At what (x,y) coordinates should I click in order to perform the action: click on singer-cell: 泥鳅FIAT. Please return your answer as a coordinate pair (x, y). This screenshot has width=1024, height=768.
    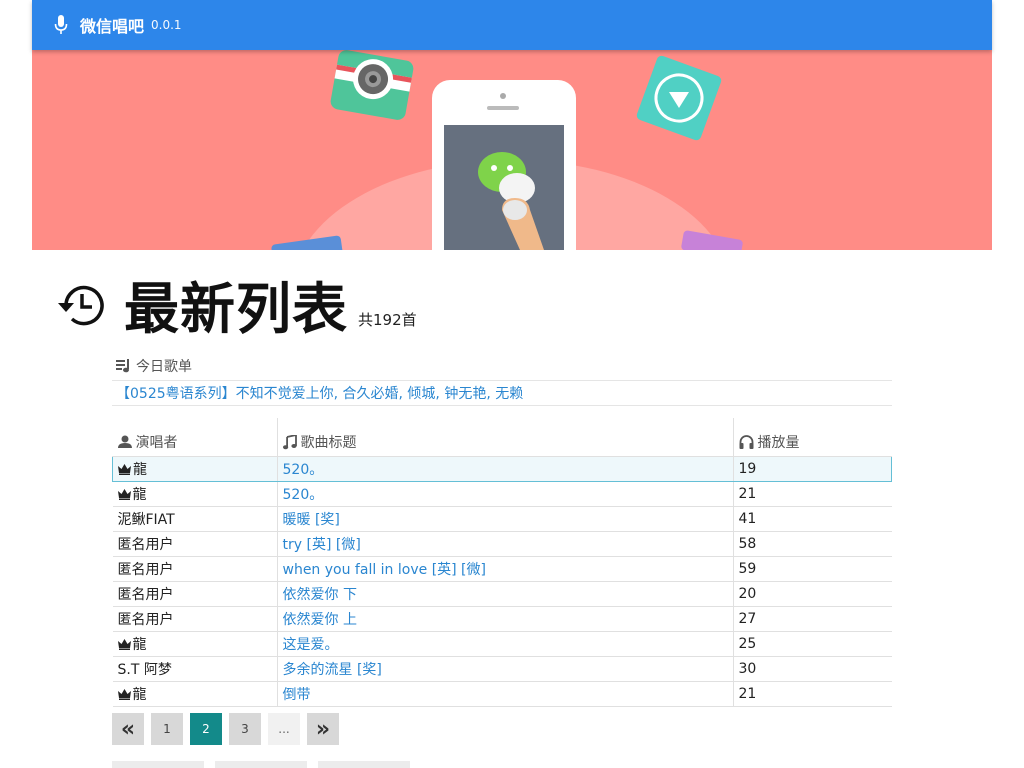
    Looking at the image, I should click on (194, 519).